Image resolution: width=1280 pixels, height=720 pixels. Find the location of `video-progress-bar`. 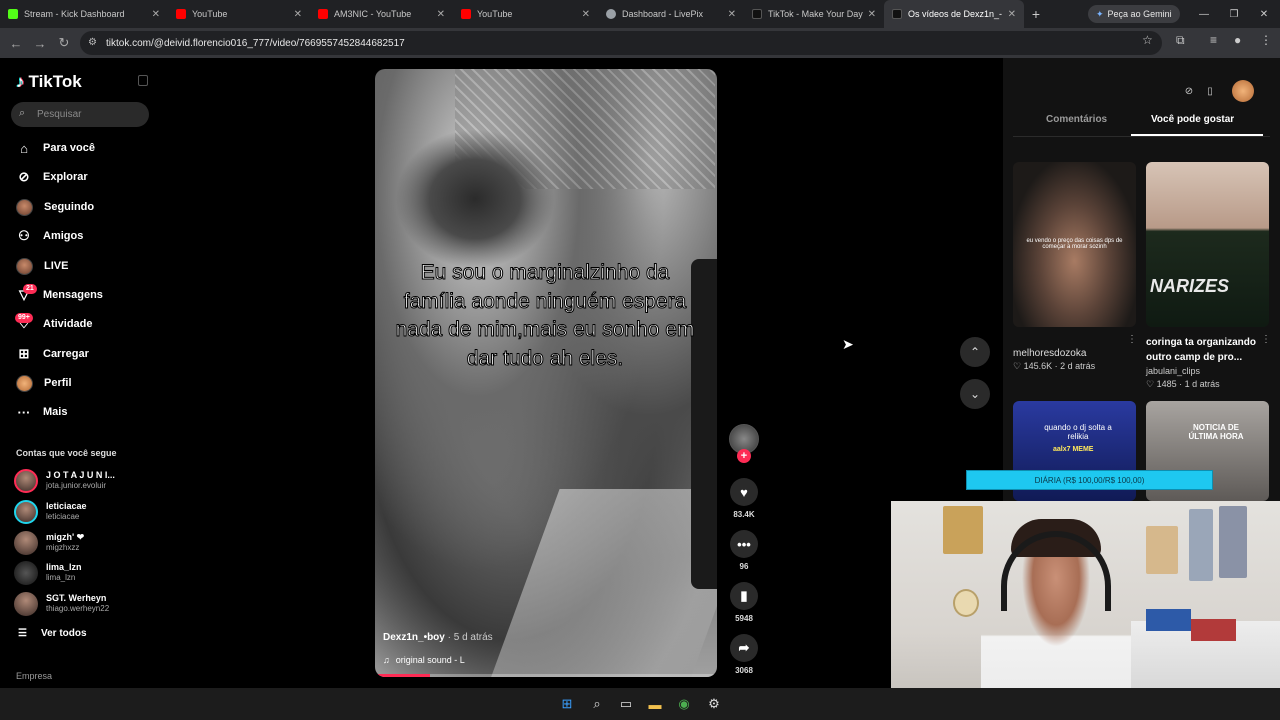

video-progress-bar is located at coordinates (546, 675).